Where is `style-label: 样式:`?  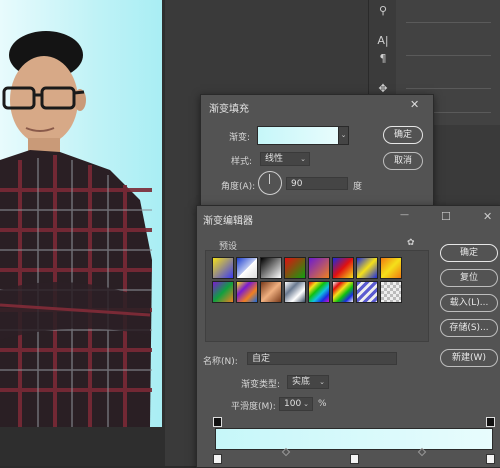
style-label: 样式: is located at coordinates (242, 162).